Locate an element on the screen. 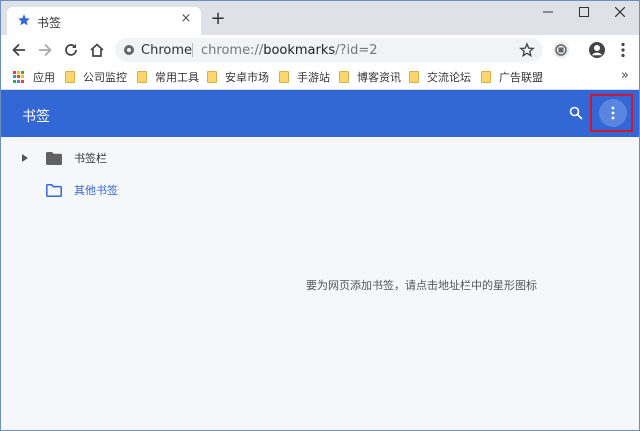  folder-open-icon is located at coordinates (54, 190).